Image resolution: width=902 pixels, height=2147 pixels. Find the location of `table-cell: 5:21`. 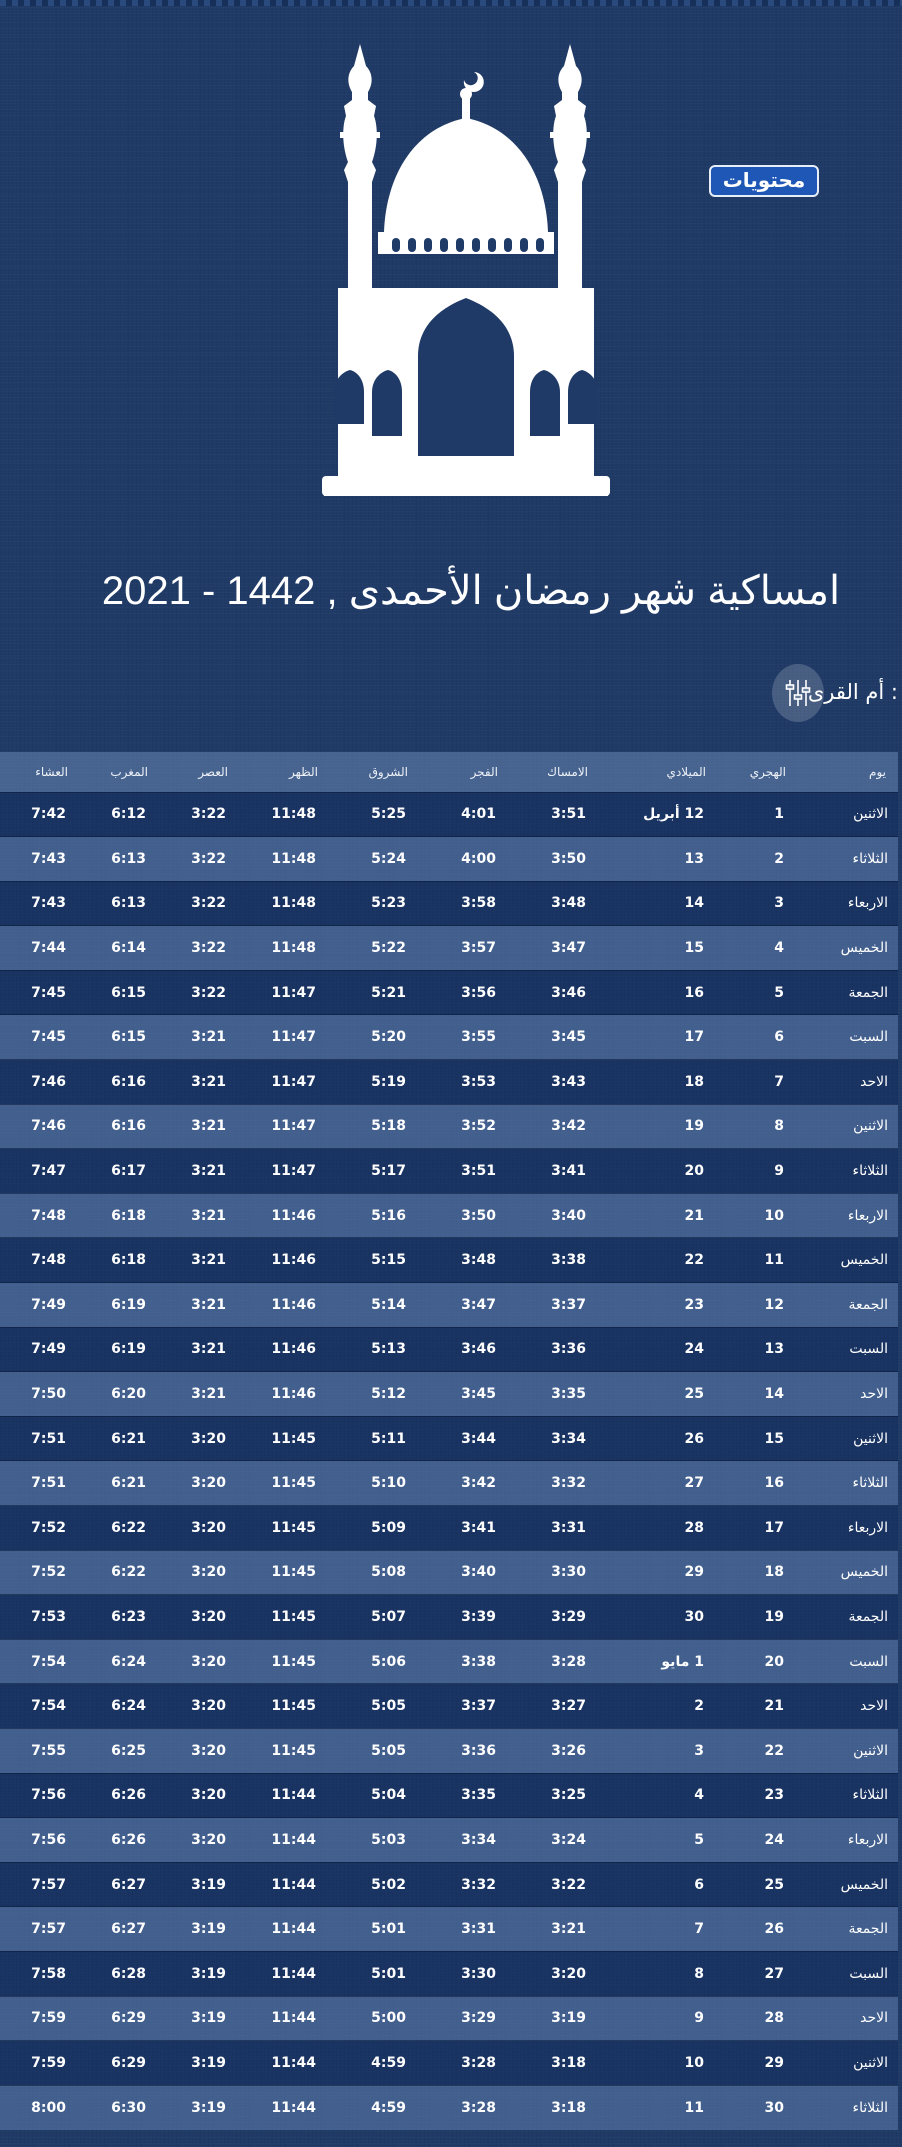

table-cell: 5:21 is located at coordinates (388, 992).